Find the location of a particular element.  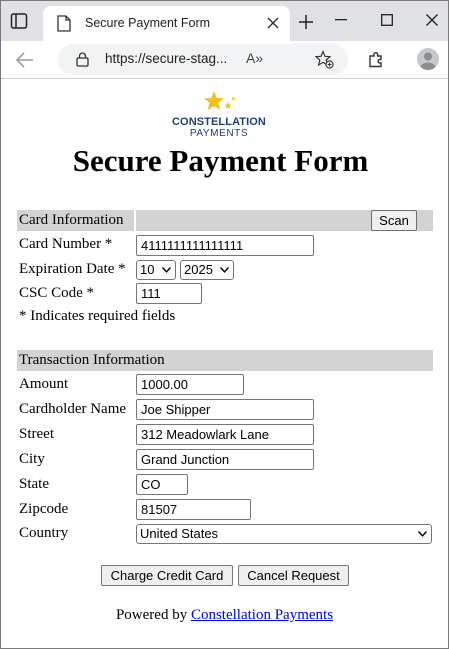

window-close-icon is located at coordinates (432, 20).